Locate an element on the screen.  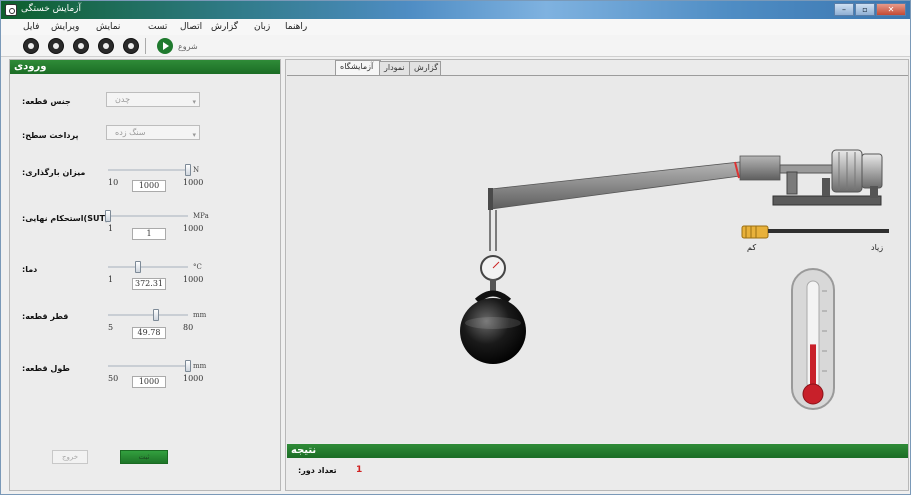
speed-low-label: کم is located at coordinates (752, 247).